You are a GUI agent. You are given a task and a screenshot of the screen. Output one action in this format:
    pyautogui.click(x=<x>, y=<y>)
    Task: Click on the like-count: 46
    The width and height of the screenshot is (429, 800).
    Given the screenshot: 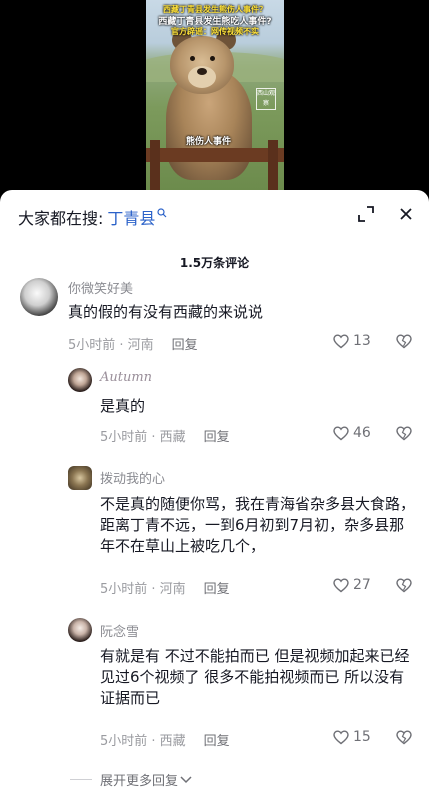 What is the action you would take?
    pyautogui.click(x=362, y=433)
    